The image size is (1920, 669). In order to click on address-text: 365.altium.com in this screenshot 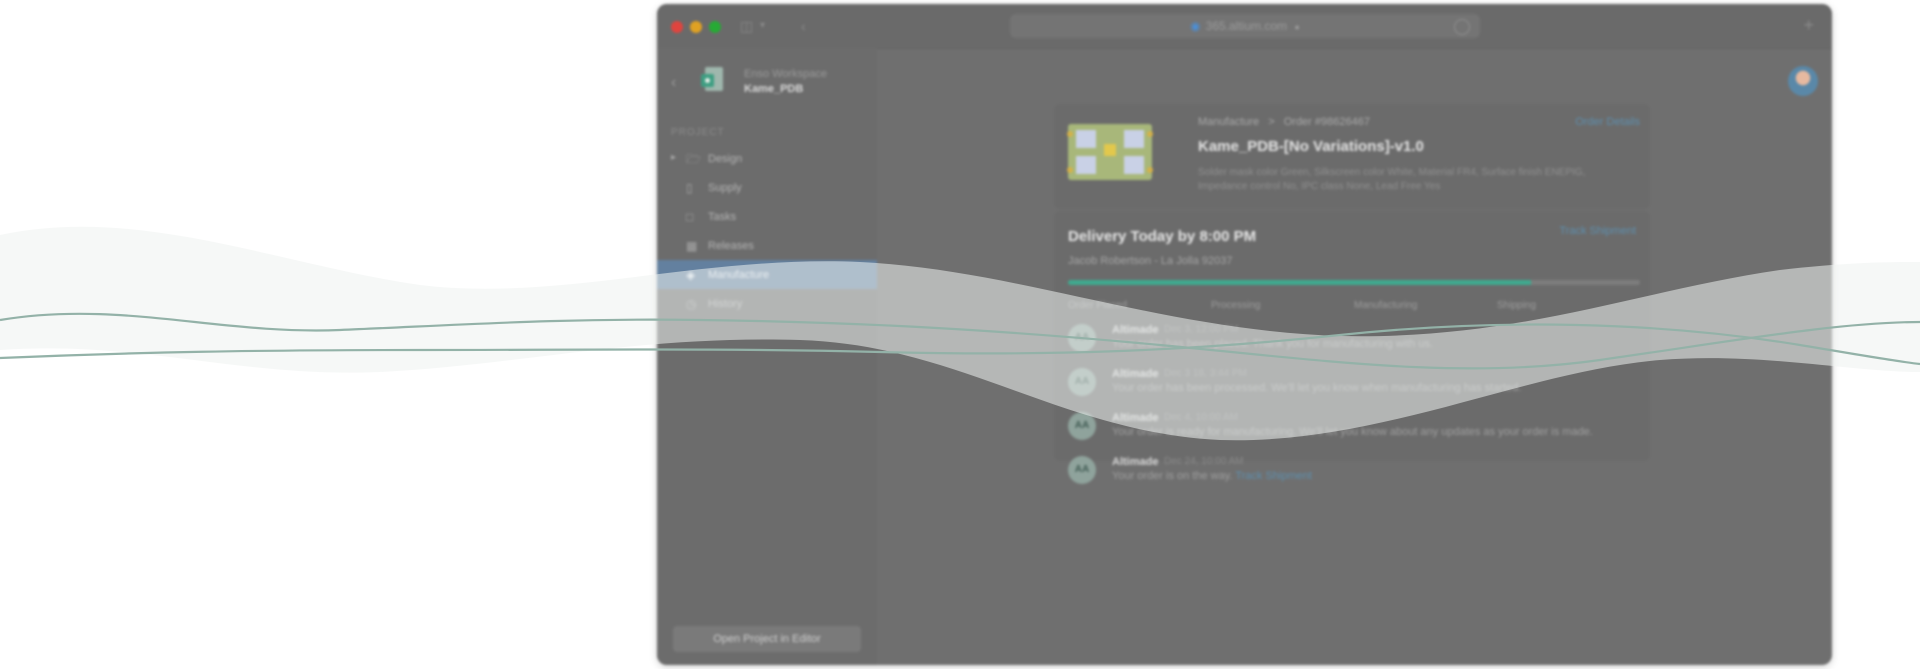, I will do `click(1246, 26)`.